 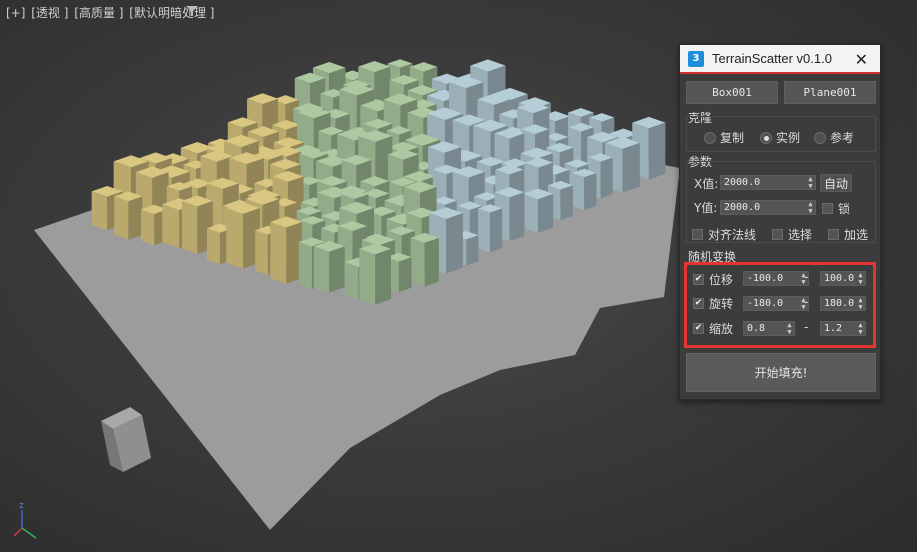 I want to click on scale-min-spinner: 0.8 ▲ ▼, so click(x=769, y=328).